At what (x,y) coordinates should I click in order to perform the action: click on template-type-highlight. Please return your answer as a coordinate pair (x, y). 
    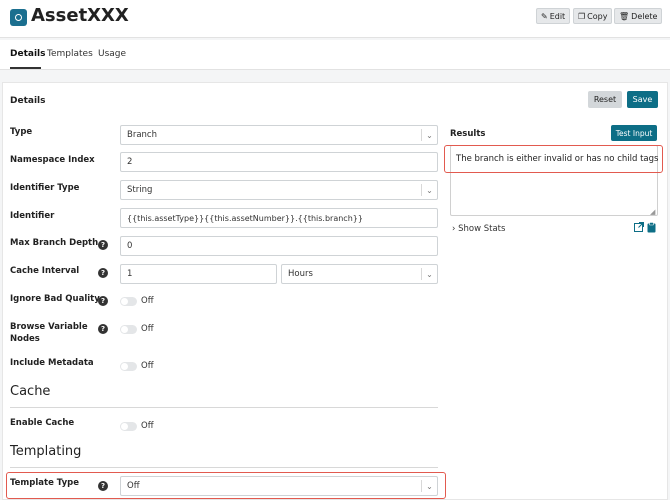
    Looking at the image, I should click on (226, 485).